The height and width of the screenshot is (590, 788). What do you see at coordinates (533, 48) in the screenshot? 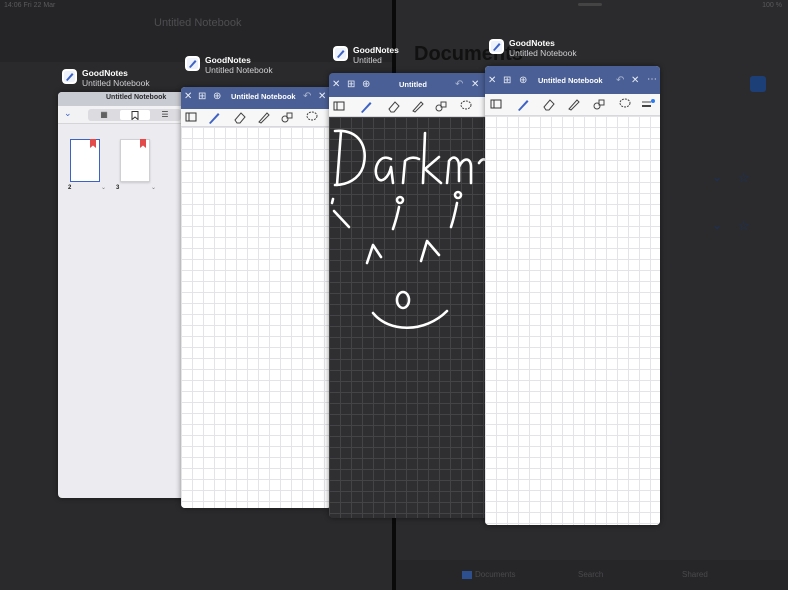
I see `app-label-4: GoodNotes Untitled Notebook` at bounding box center [533, 48].